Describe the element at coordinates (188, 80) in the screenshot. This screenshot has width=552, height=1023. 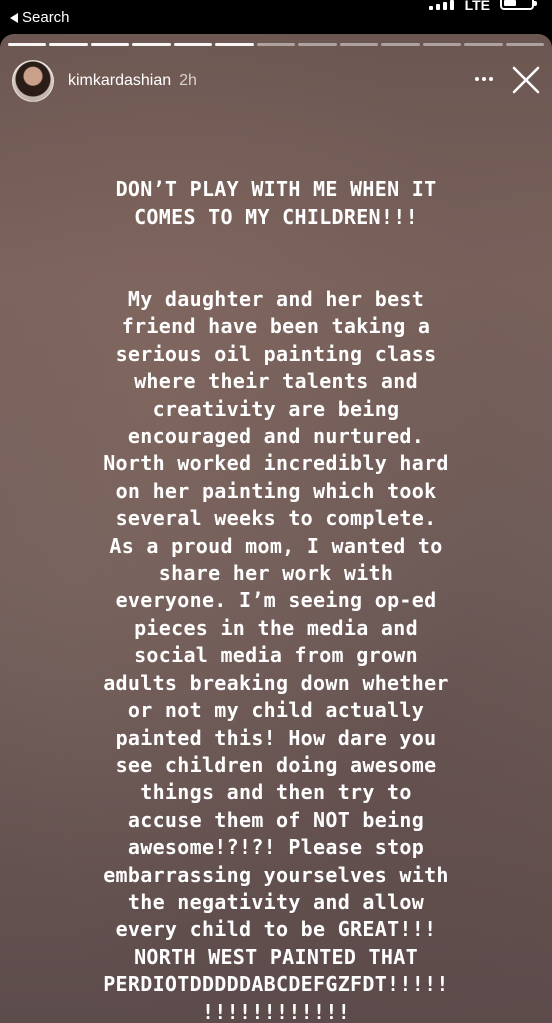
I see `timestamp: 2h` at that location.